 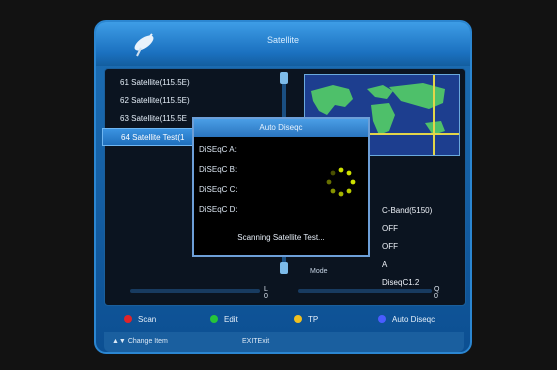 What do you see at coordinates (119, 341) in the screenshot?
I see `arrow-updown-icon: ▲▼` at bounding box center [119, 341].